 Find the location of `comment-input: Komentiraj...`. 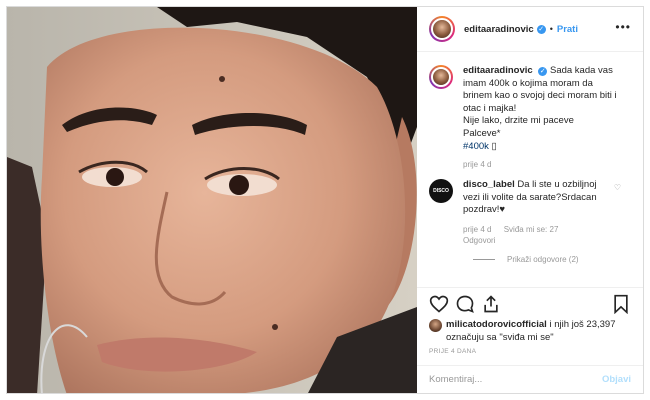

comment-input: Komentiraj... is located at coordinates (455, 379).